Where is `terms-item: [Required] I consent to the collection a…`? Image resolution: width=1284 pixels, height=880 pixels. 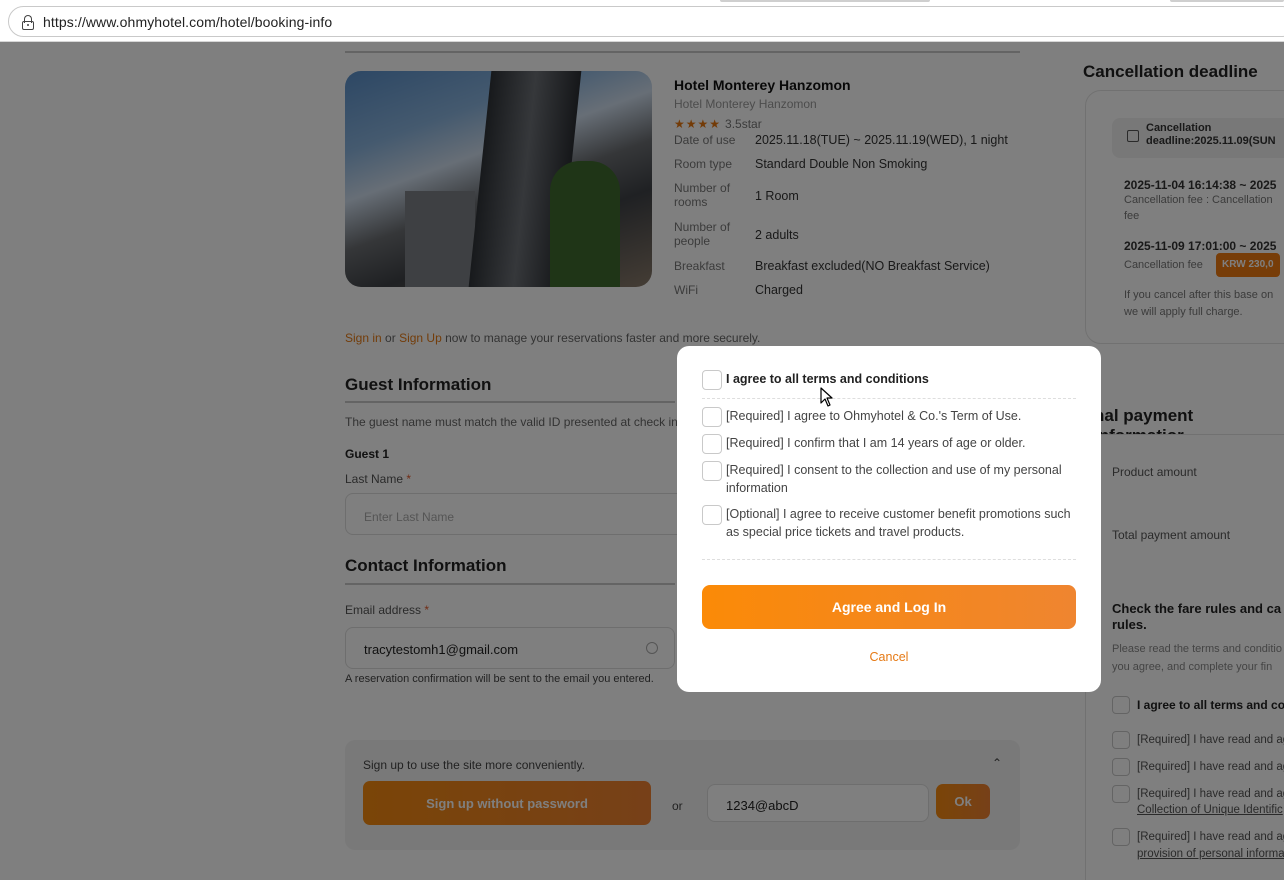 terms-item: [Required] I consent to the collection a… is located at coordinates (882, 479).